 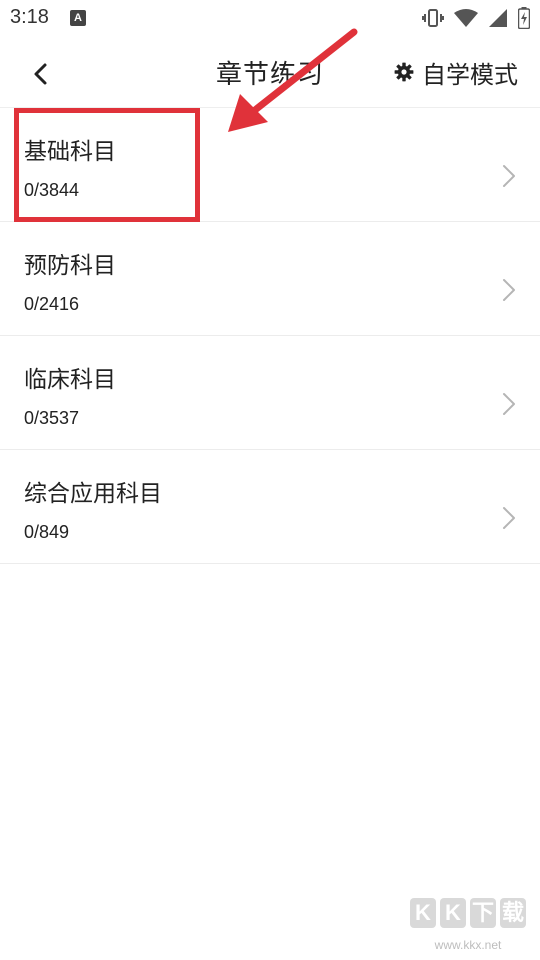 I want to click on subject-progress-count: 0/3537, so click(x=52, y=418).